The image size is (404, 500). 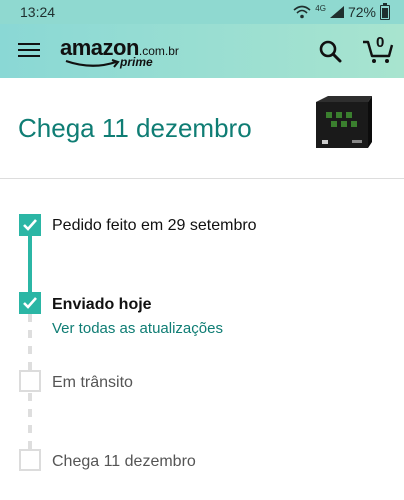 I want to click on step-label: Pedido feito em 29 setembro, so click(x=154, y=225).